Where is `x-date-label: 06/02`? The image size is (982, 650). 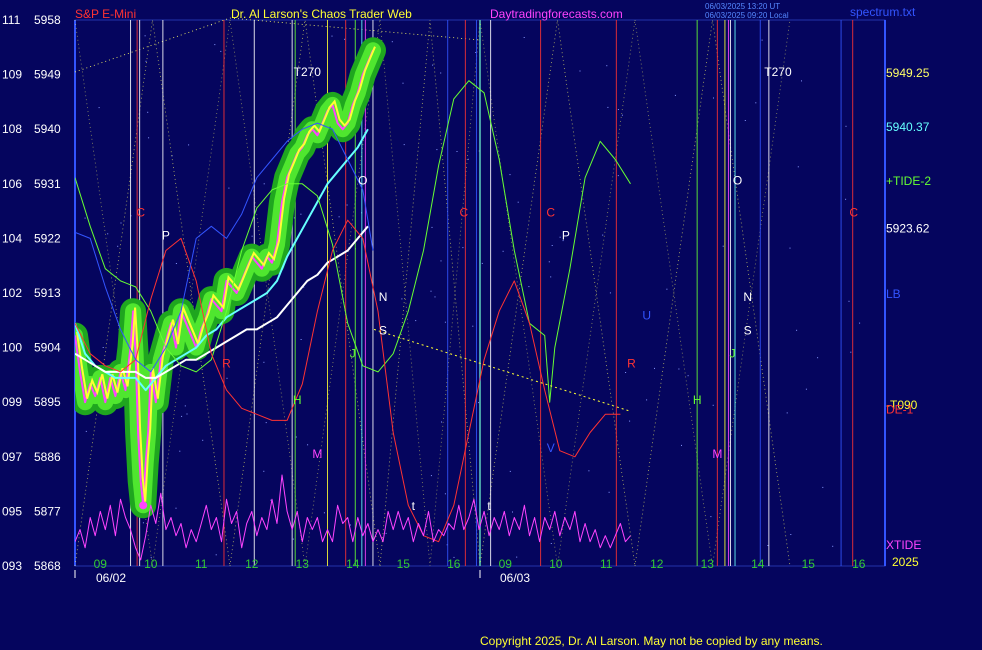
x-date-label: 06/02 is located at coordinates (111, 578).